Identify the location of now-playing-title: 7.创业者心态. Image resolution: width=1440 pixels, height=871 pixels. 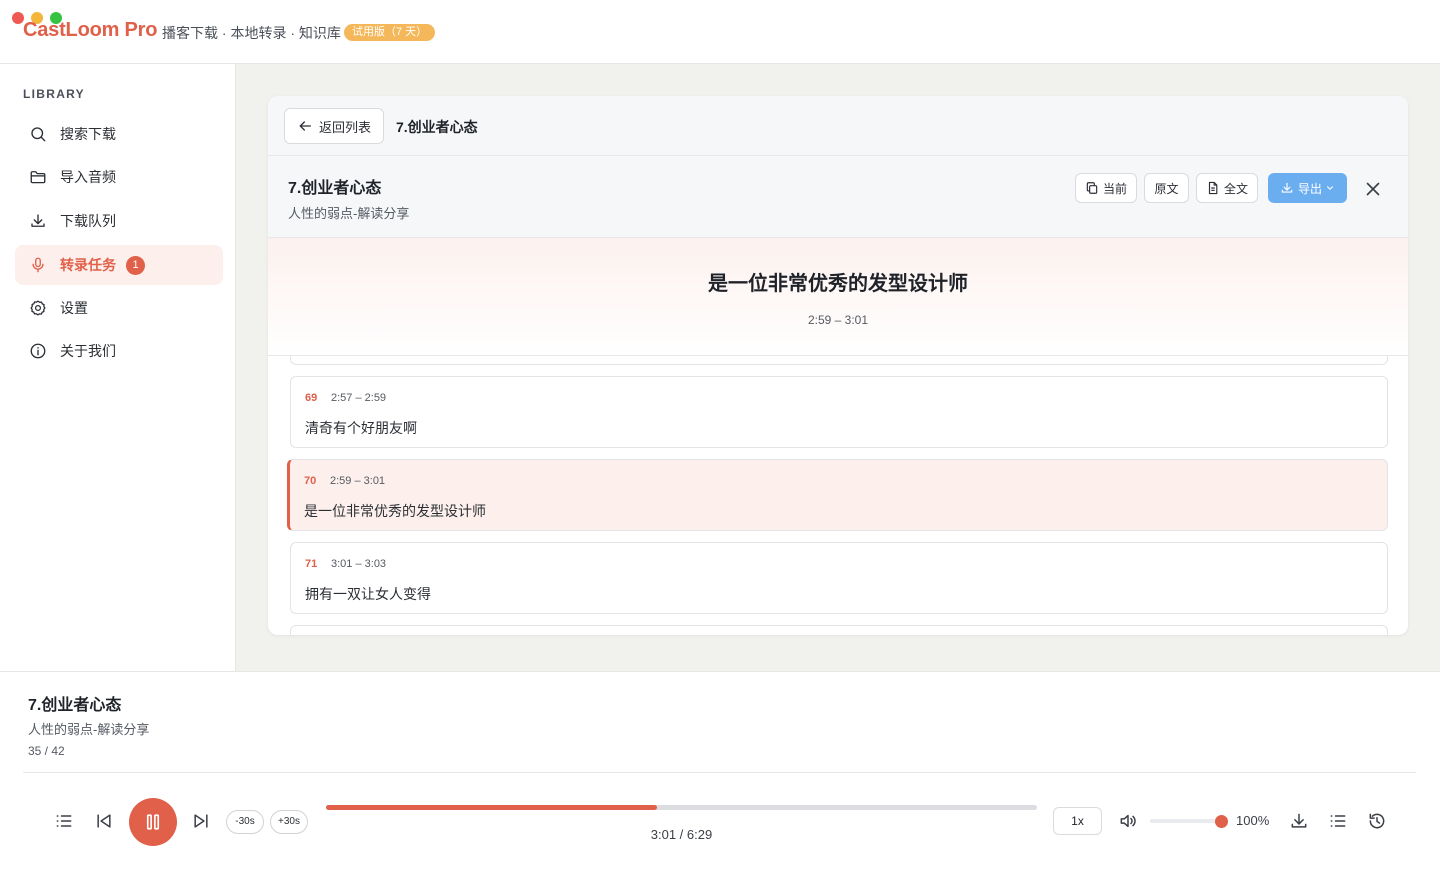
(75, 705).